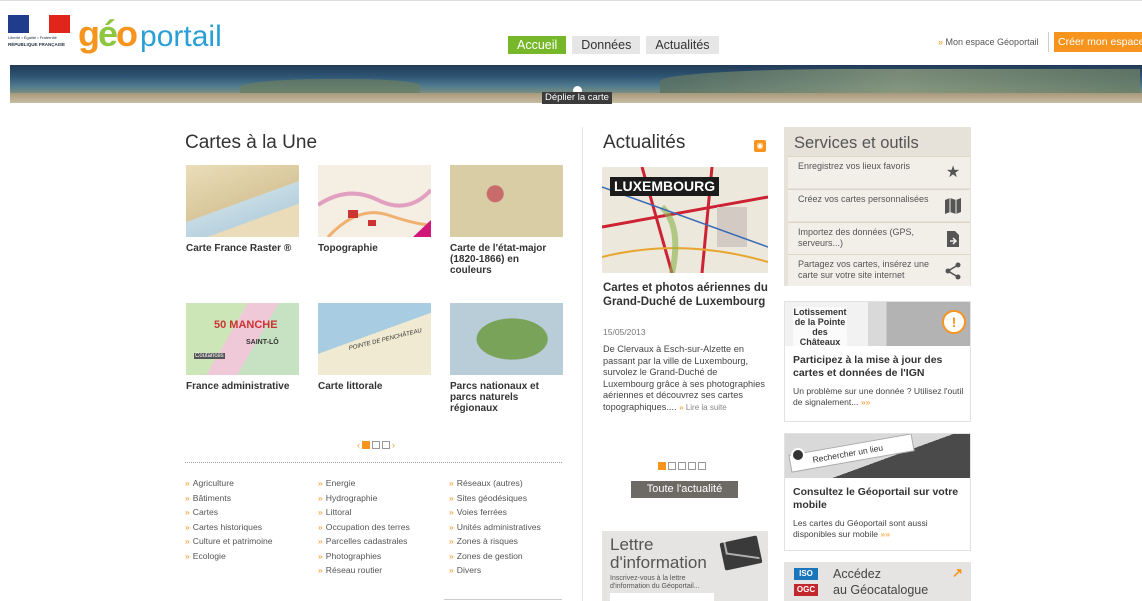 This screenshot has width=1142, height=601. I want to click on mobile-card-title: Consultez le Géoportail sur votre mobile, so click(880, 499).